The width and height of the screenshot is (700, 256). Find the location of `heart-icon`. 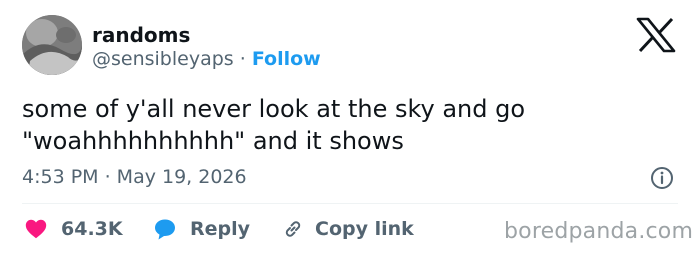

heart-icon is located at coordinates (36, 229).